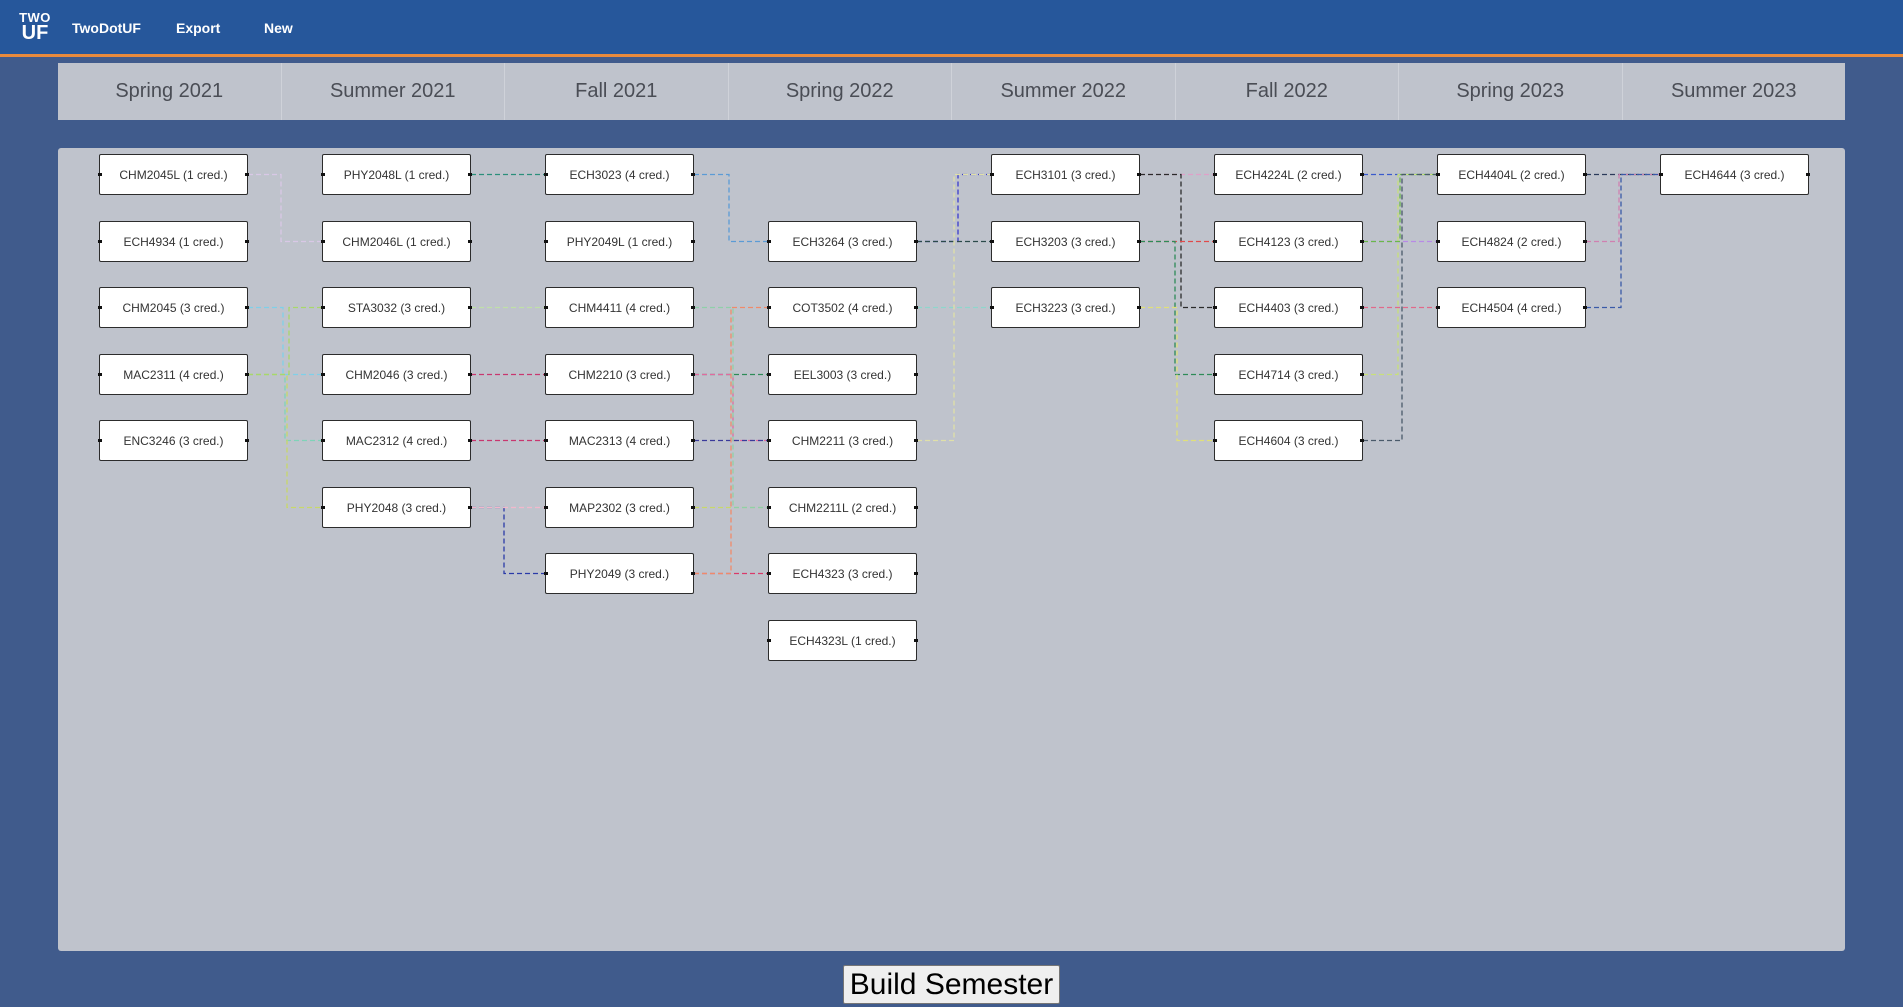  What do you see at coordinates (1065, 241) in the screenshot?
I see `course-card: ECH3203 (3 cred.)` at bounding box center [1065, 241].